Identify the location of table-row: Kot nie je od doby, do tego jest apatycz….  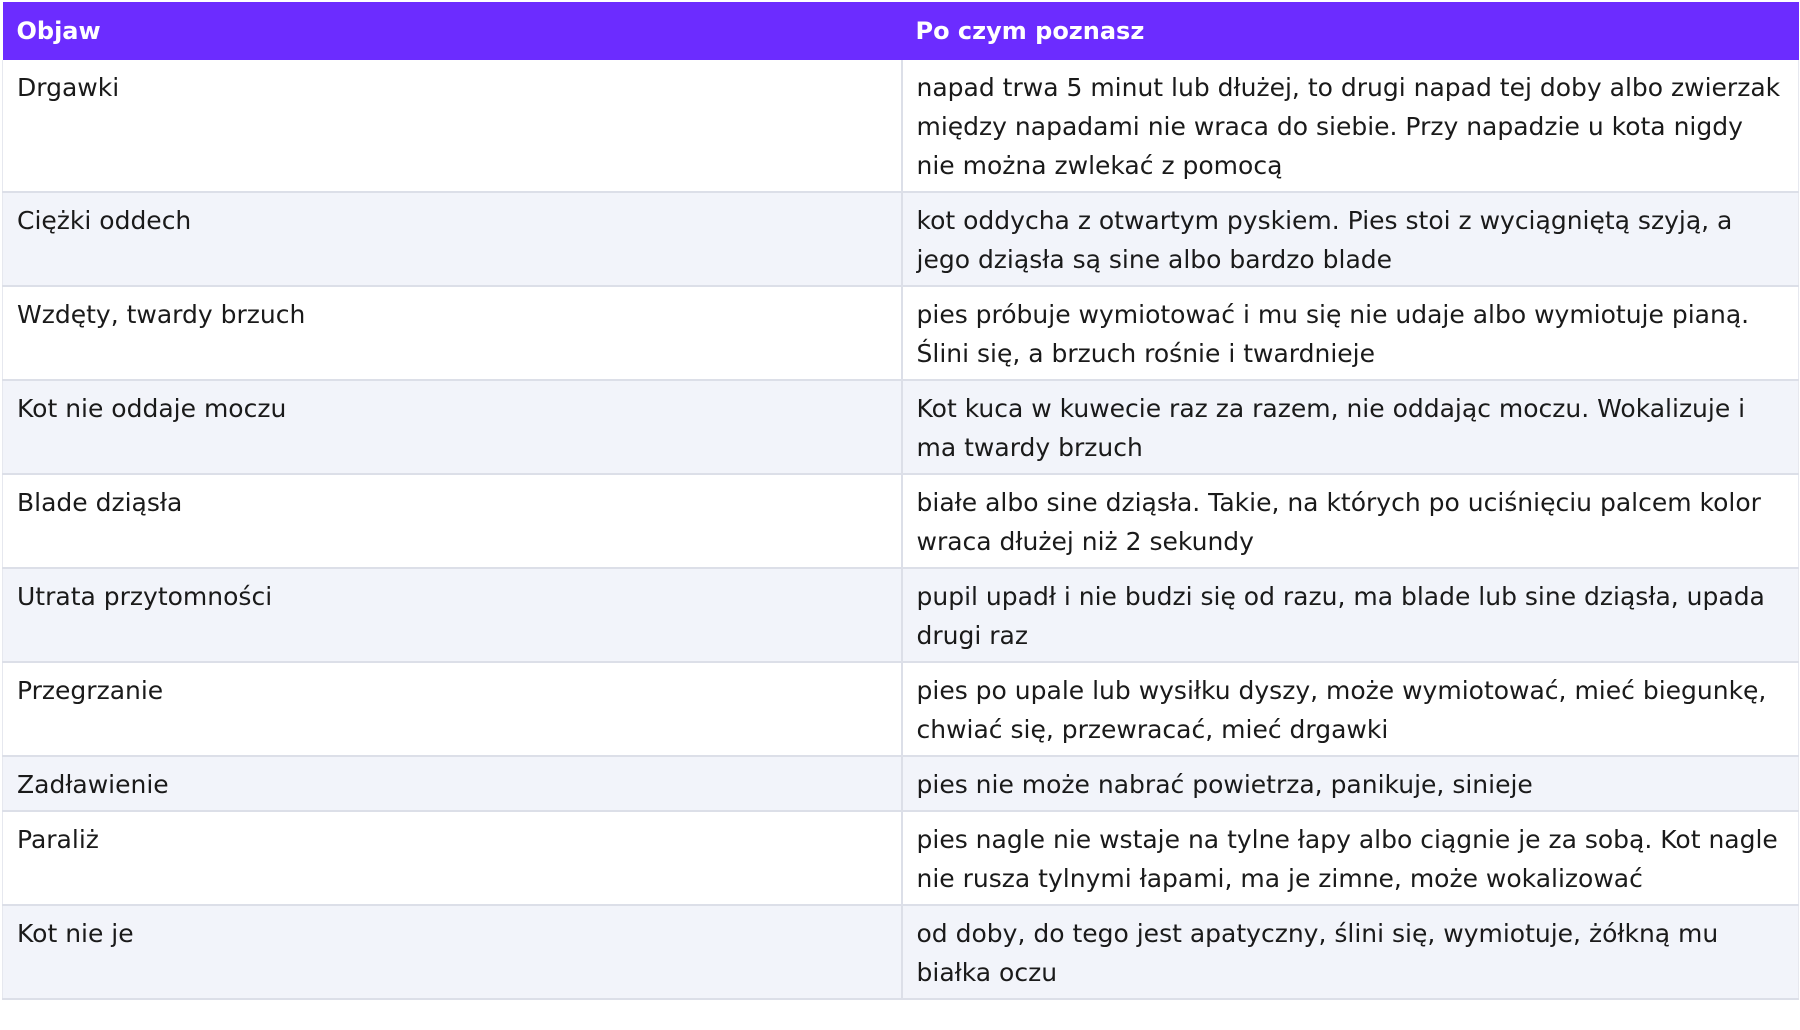
(900, 952).